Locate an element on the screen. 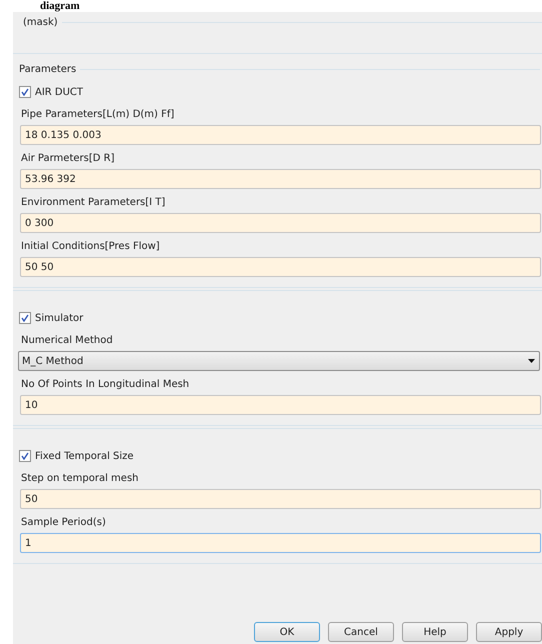 This screenshot has width=542, height=644. checkbox-label: Fixed Temporal Size is located at coordinates (84, 456).